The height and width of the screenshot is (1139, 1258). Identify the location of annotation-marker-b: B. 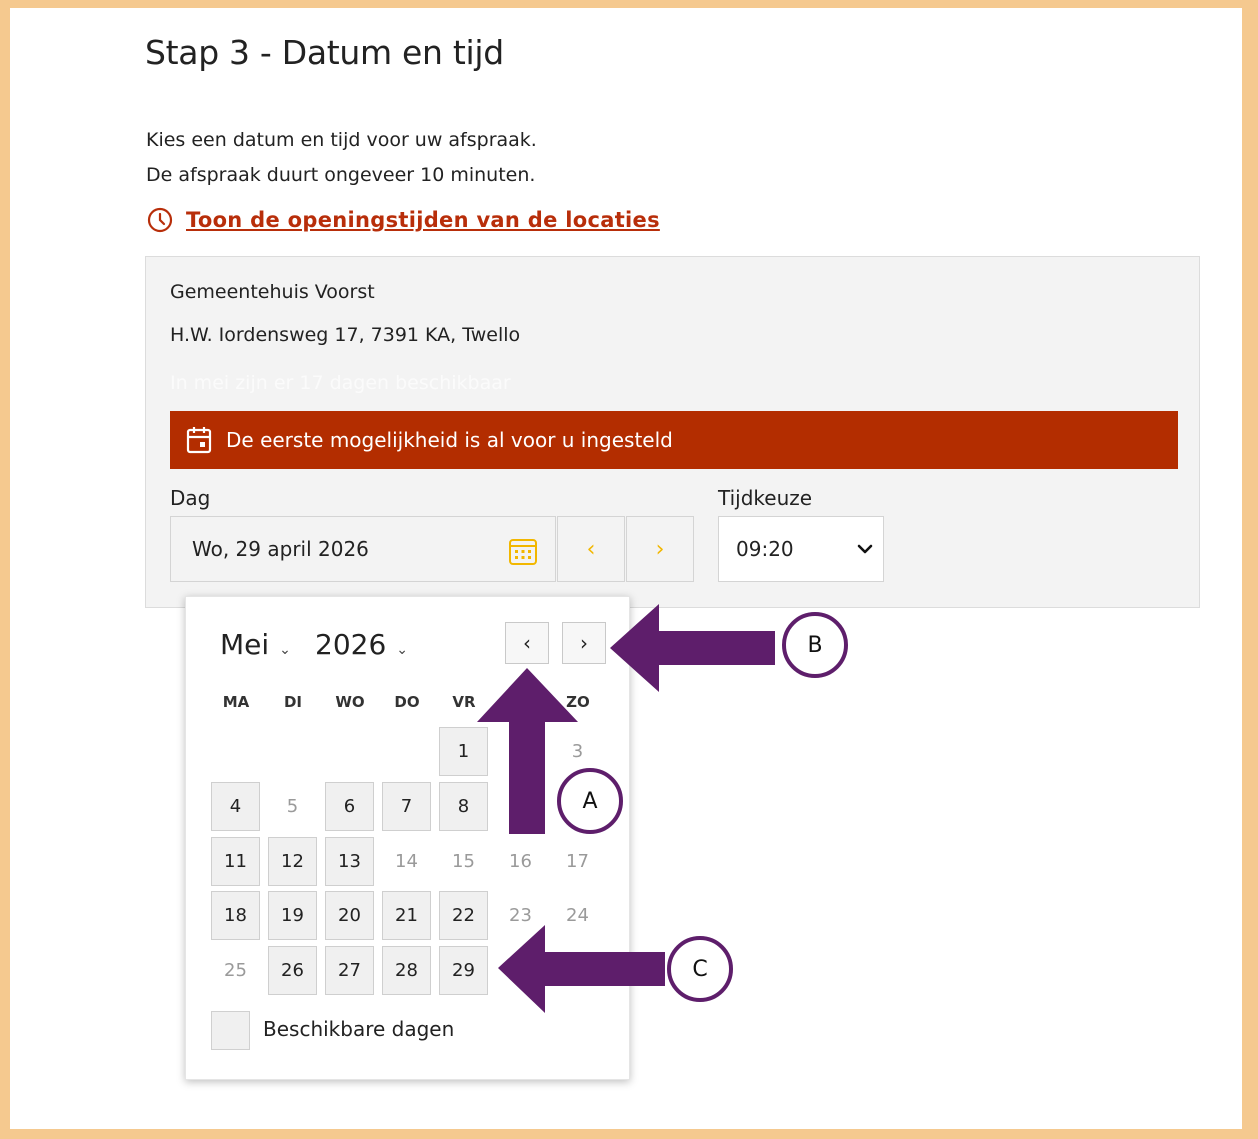
(815, 645).